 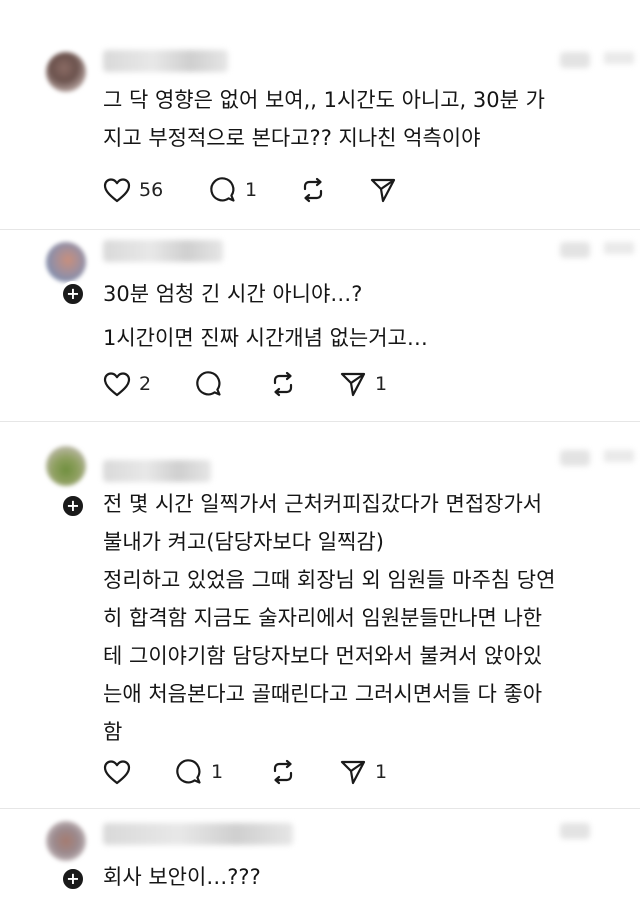 What do you see at coordinates (320, 858) in the screenshot?
I see `post-4: + 회사 보안이…???` at bounding box center [320, 858].